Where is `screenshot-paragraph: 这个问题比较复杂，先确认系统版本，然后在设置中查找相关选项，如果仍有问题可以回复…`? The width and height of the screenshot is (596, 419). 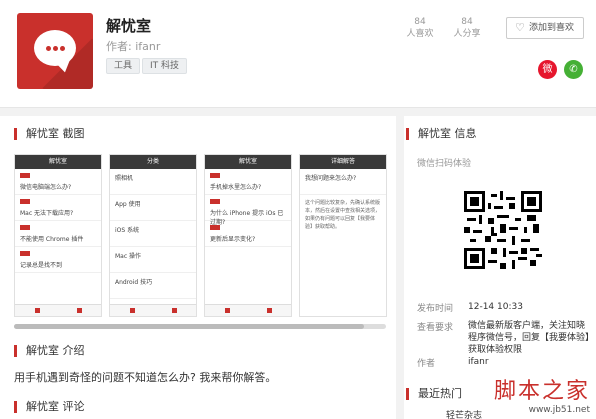 screenshot-paragraph: 这个问题比较复杂，先确认系统版本，然后在设置中查找相关选项，如果仍有问题可以回复… is located at coordinates (343, 215).